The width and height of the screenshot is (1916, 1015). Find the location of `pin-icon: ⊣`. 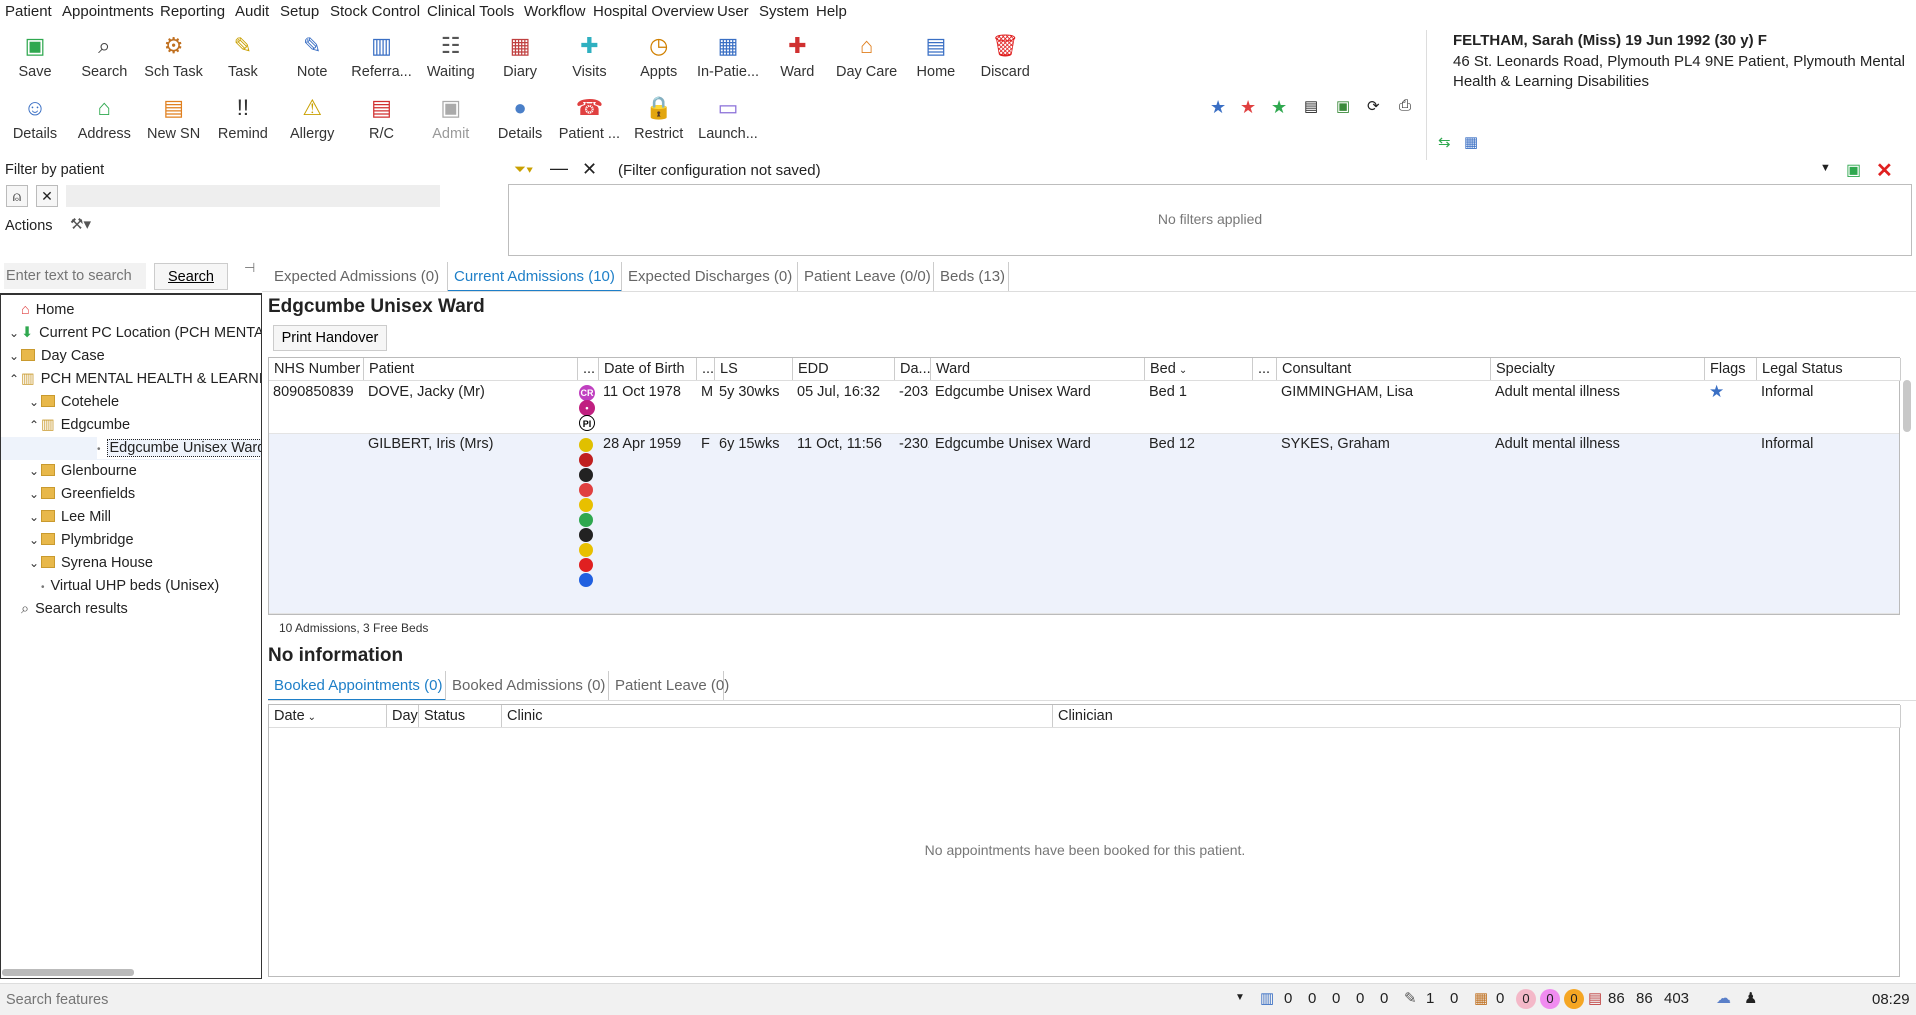

pin-icon: ⊣ is located at coordinates (249, 268).